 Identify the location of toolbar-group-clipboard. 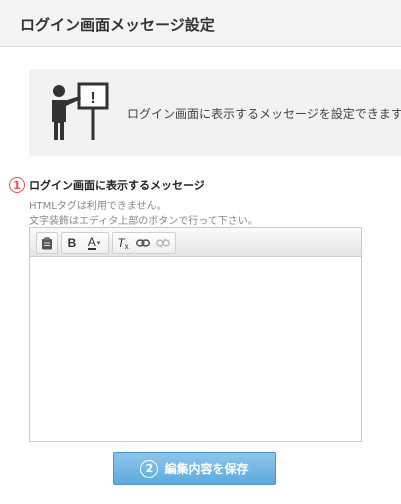
(47, 243).